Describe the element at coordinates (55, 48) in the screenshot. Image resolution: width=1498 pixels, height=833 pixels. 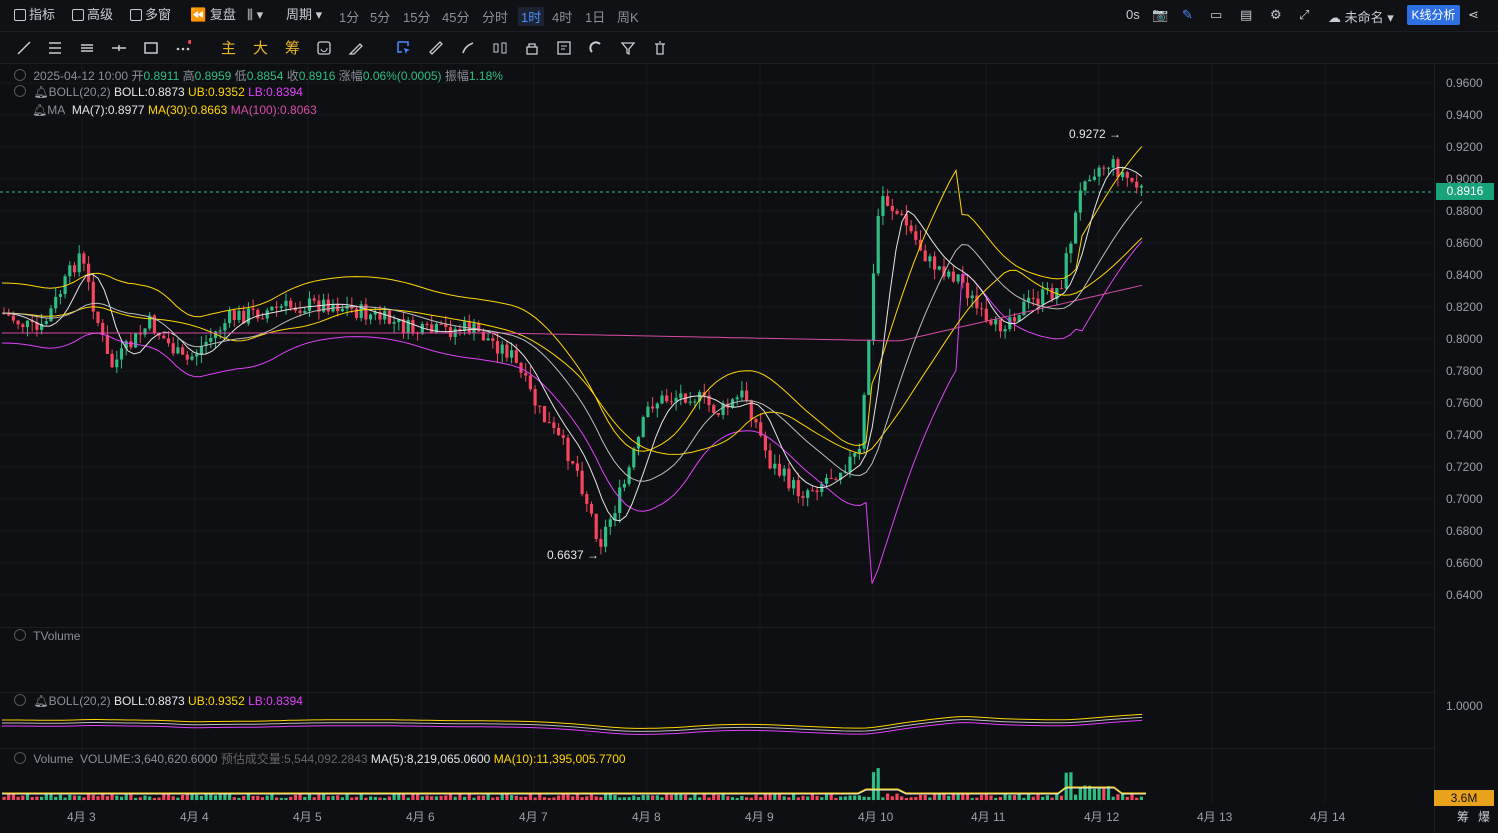
I see `fib-icon` at that location.